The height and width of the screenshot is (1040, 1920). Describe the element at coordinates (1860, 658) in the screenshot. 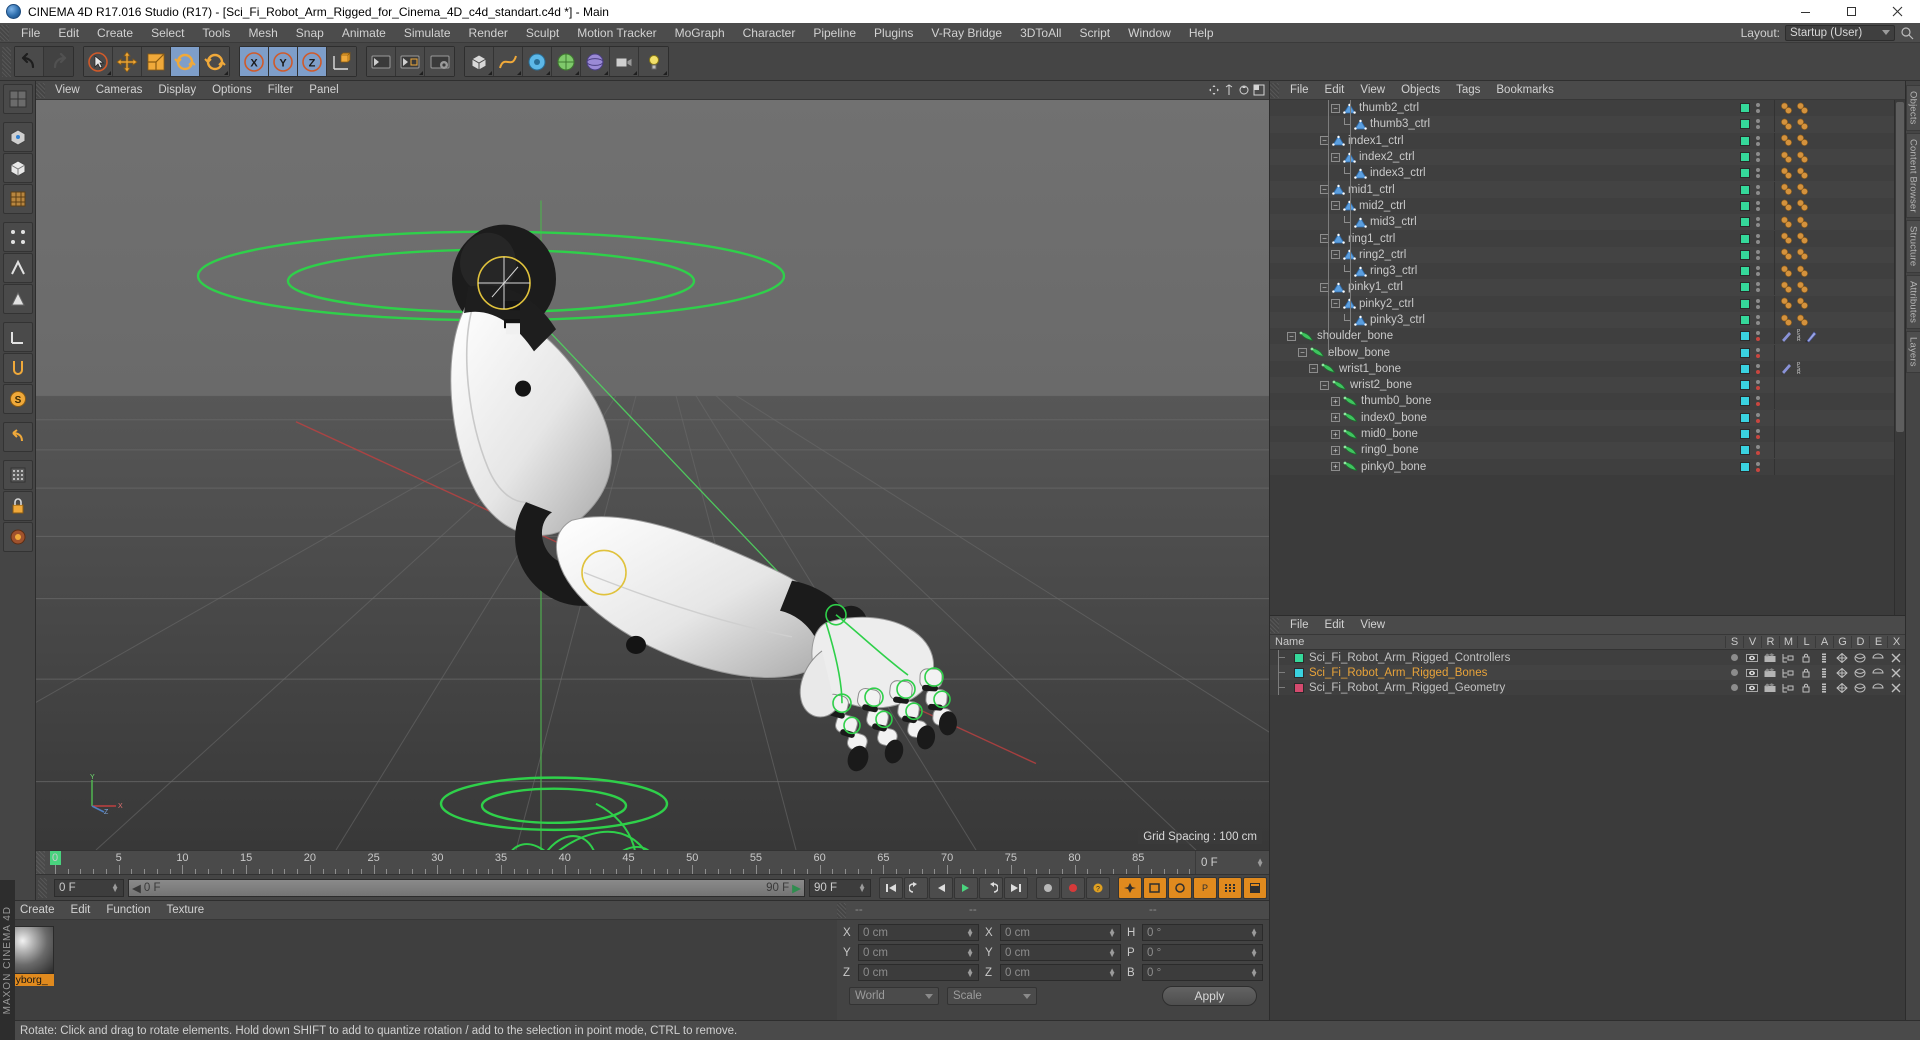

I see `deformer-icon` at that location.